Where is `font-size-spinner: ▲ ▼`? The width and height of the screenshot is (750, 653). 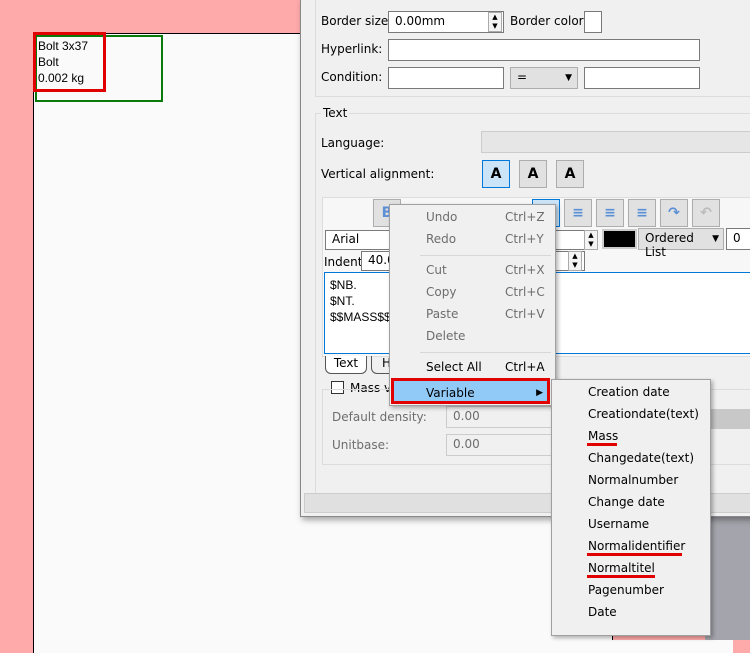
font-size-spinner: ▲ ▼ is located at coordinates (591, 240).